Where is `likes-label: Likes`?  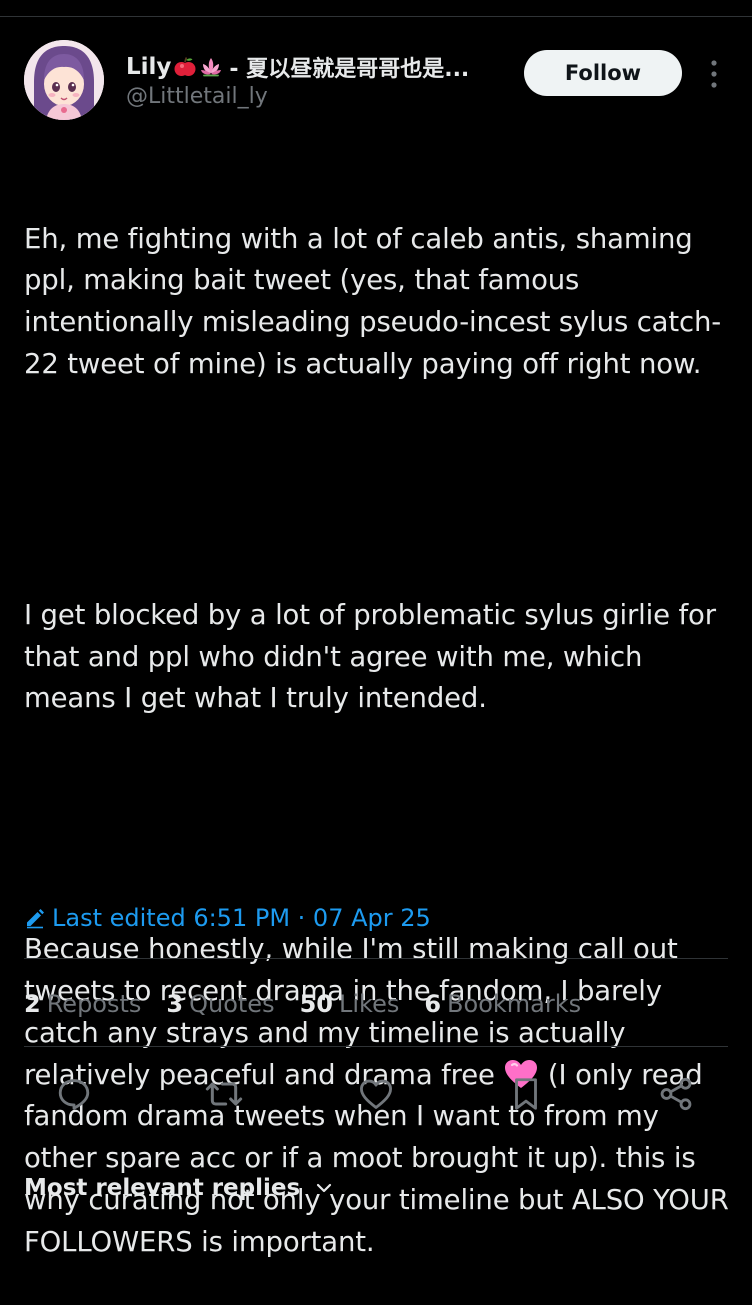
likes-label: Likes is located at coordinates (369, 1004).